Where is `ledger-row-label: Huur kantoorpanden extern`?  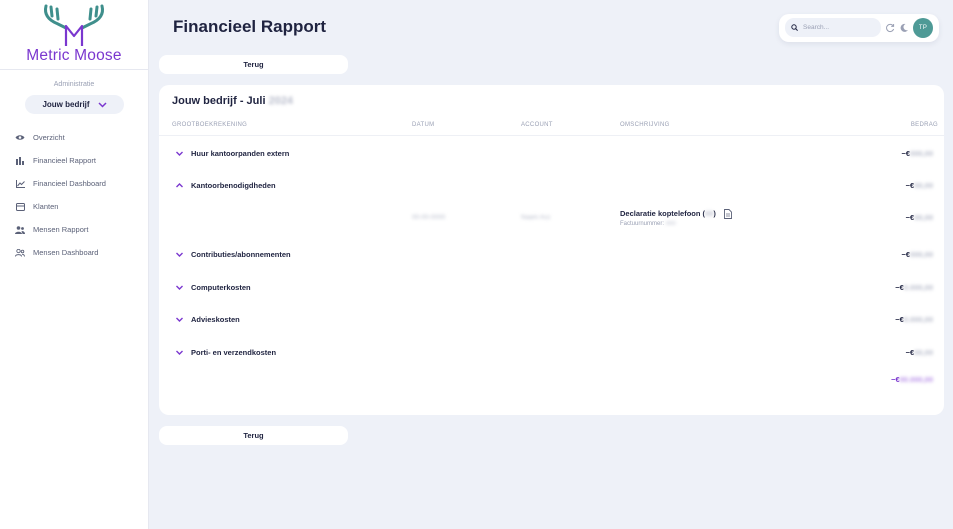 ledger-row-label: Huur kantoorpanden extern is located at coordinates (240, 153).